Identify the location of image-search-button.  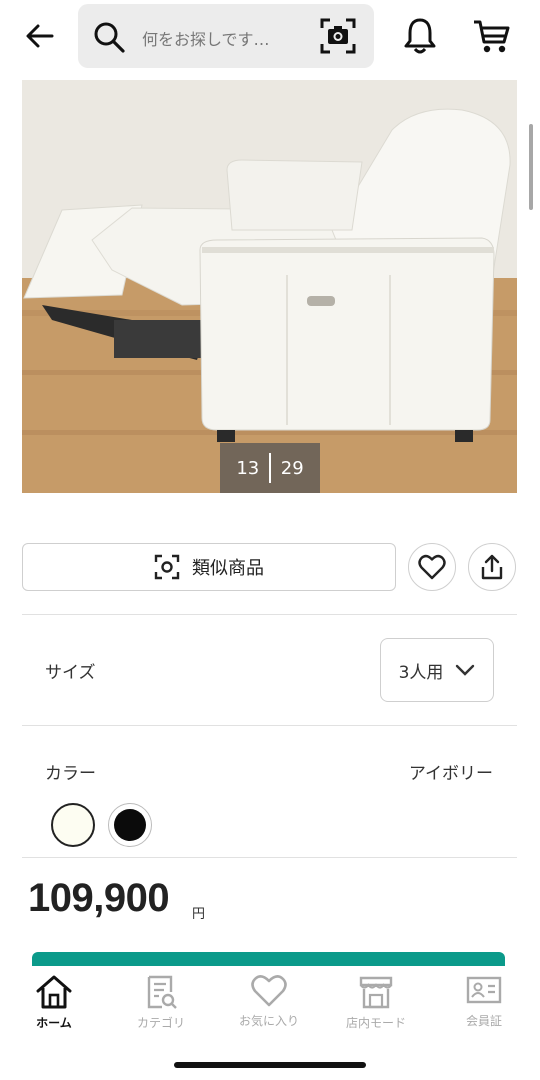
(338, 36).